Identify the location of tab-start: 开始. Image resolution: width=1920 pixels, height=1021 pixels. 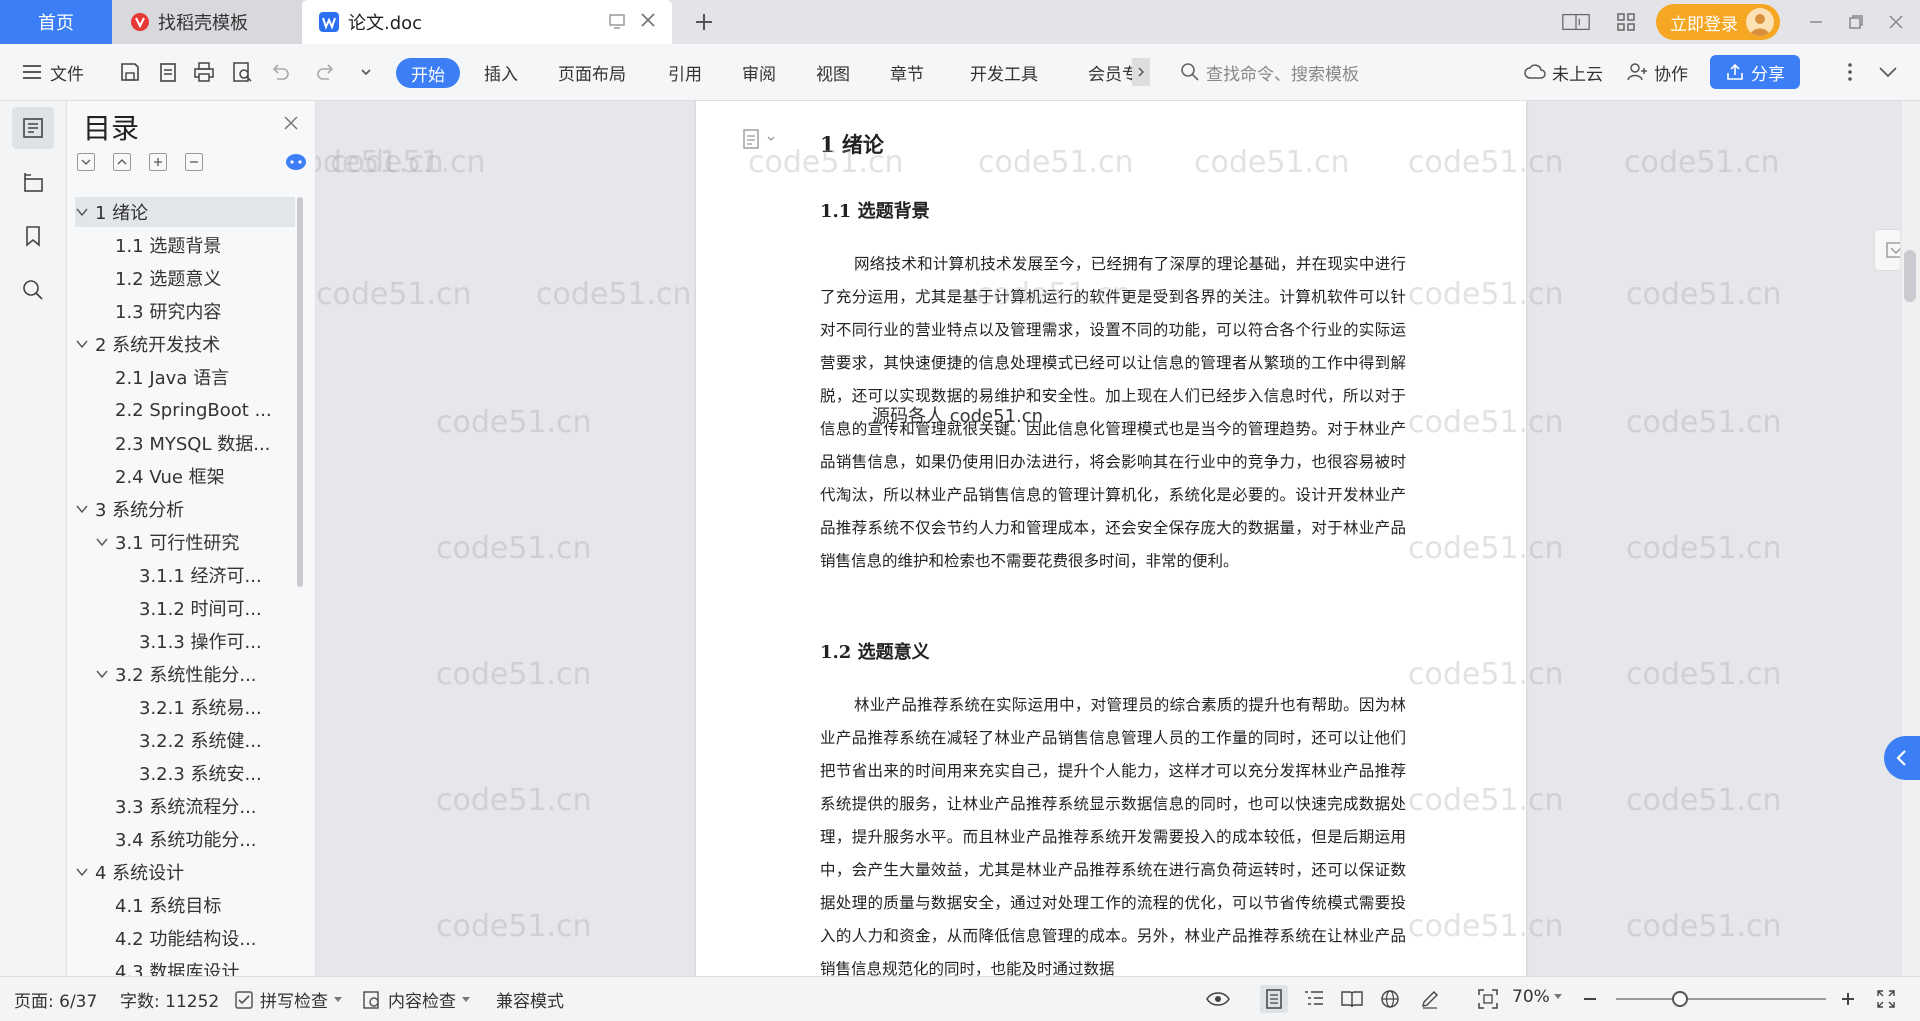
(428, 73).